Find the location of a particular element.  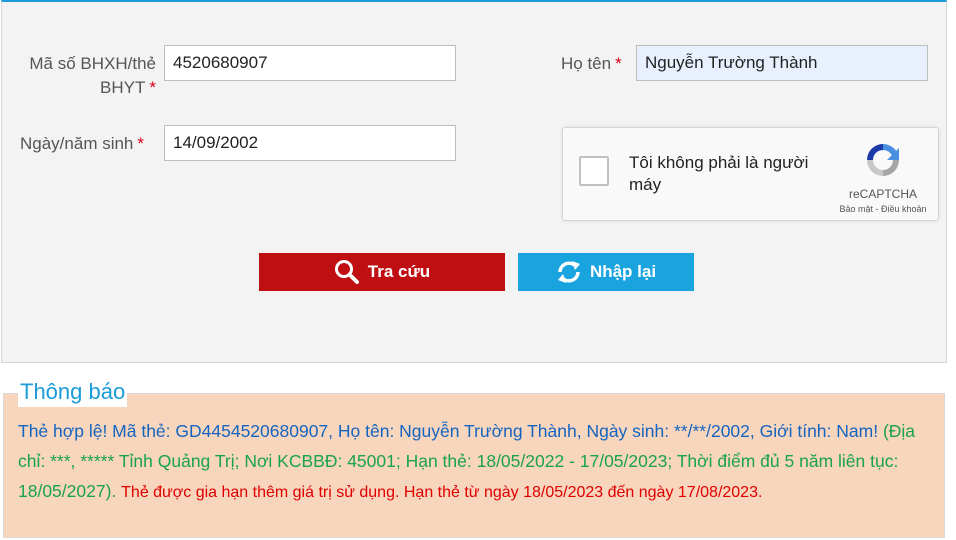

recaptcha-links: Bảo mật - Điều khoản is located at coordinates (883, 209).